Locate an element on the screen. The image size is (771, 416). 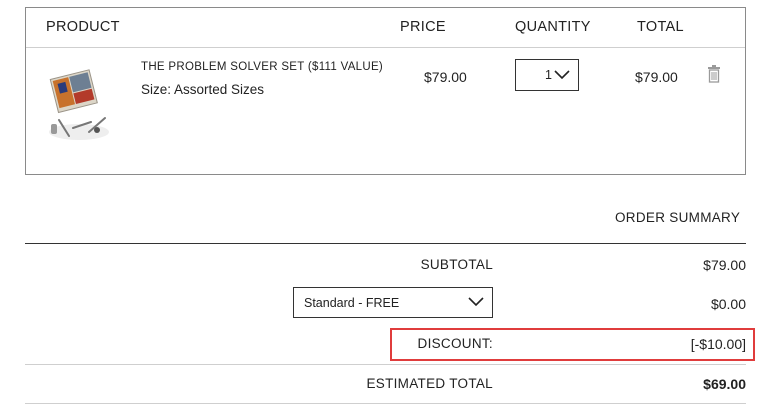
header-product: PRODUCT is located at coordinates (83, 27).